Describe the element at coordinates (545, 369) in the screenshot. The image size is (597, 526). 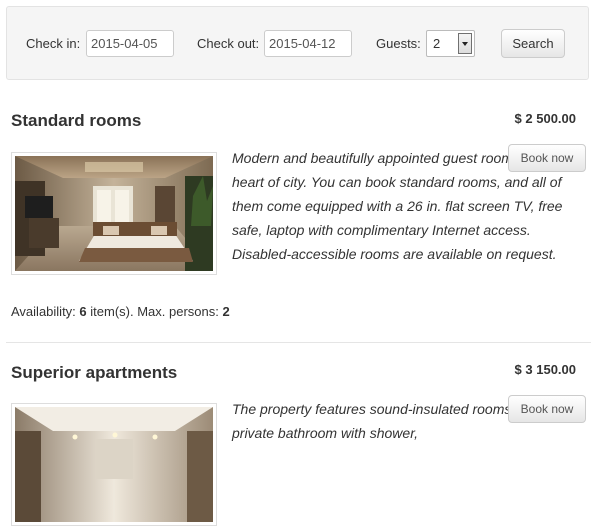
I see `room-price: $ 3 150.00` at that location.